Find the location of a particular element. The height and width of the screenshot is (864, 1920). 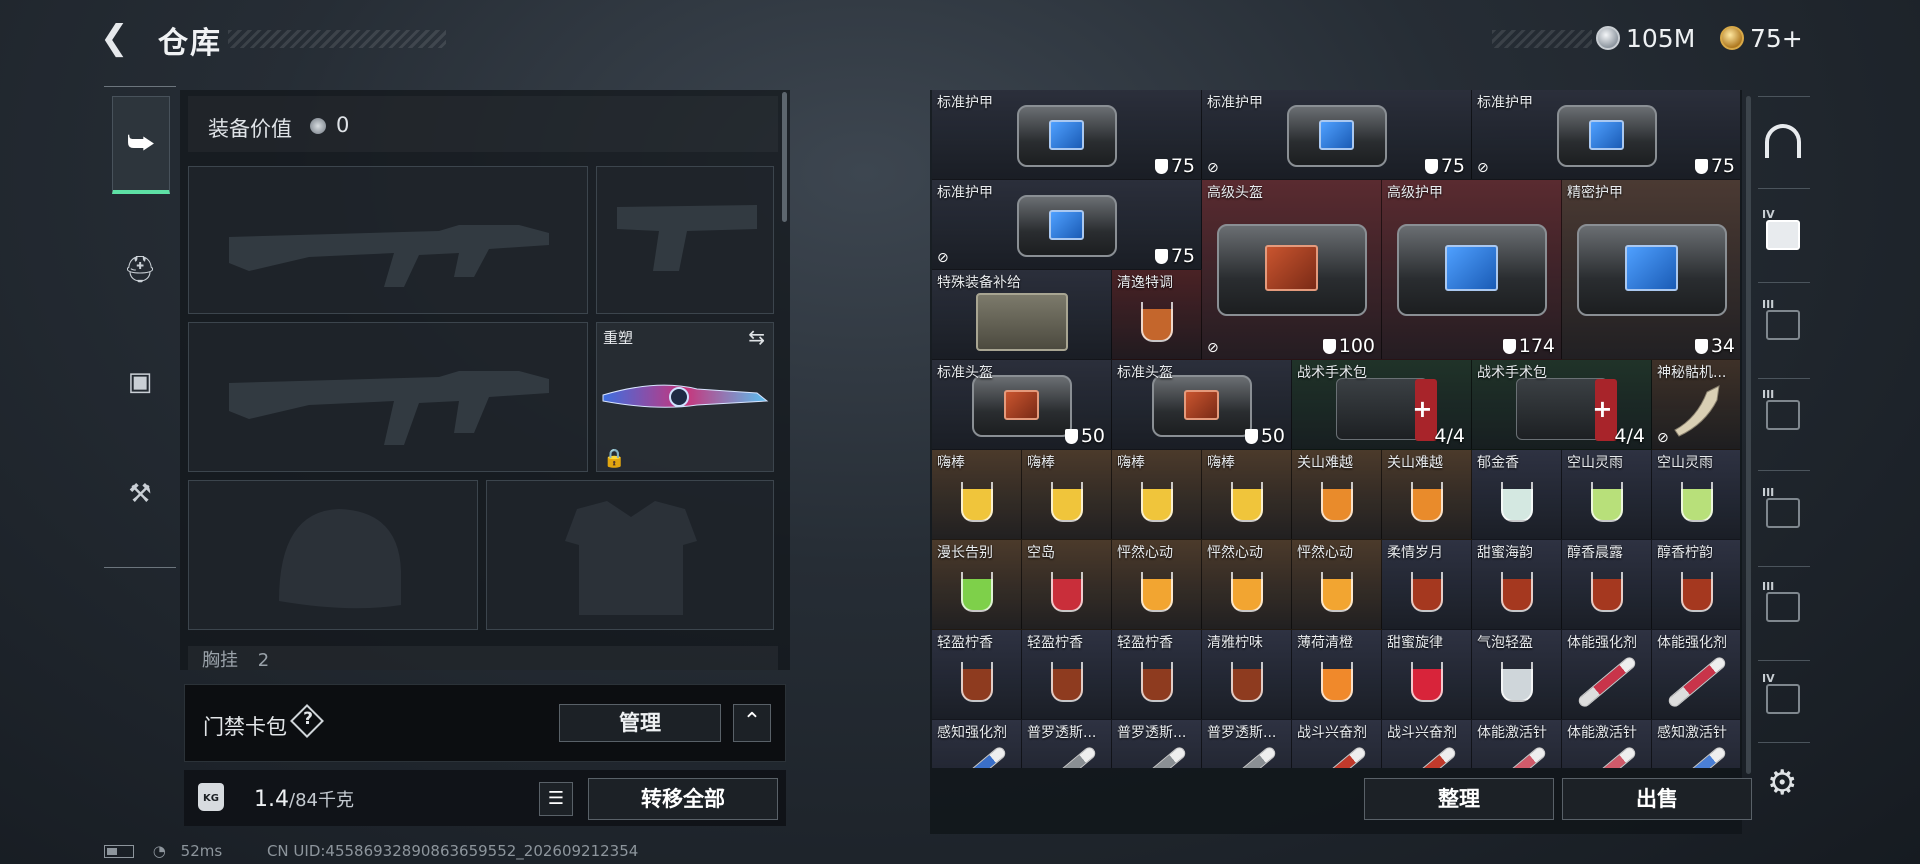

inventory-item: 甜蜜旋律 is located at coordinates (1427, 675).